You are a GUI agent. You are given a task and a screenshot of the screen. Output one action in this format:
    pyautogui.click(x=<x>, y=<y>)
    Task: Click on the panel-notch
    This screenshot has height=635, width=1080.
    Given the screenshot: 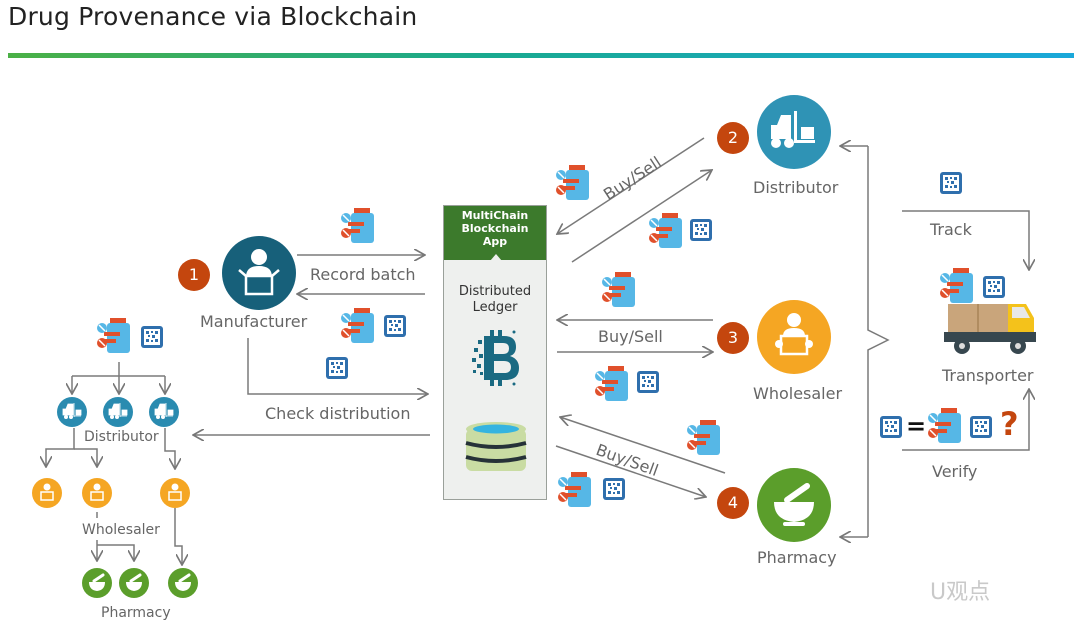 What is the action you would take?
    pyautogui.click(x=496, y=257)
    